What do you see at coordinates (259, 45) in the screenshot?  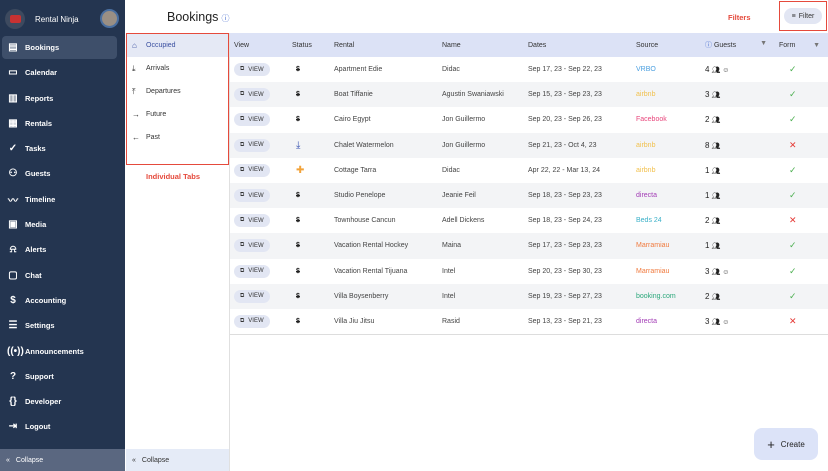 I see `column-view: View` at bounding box center [259, 45].